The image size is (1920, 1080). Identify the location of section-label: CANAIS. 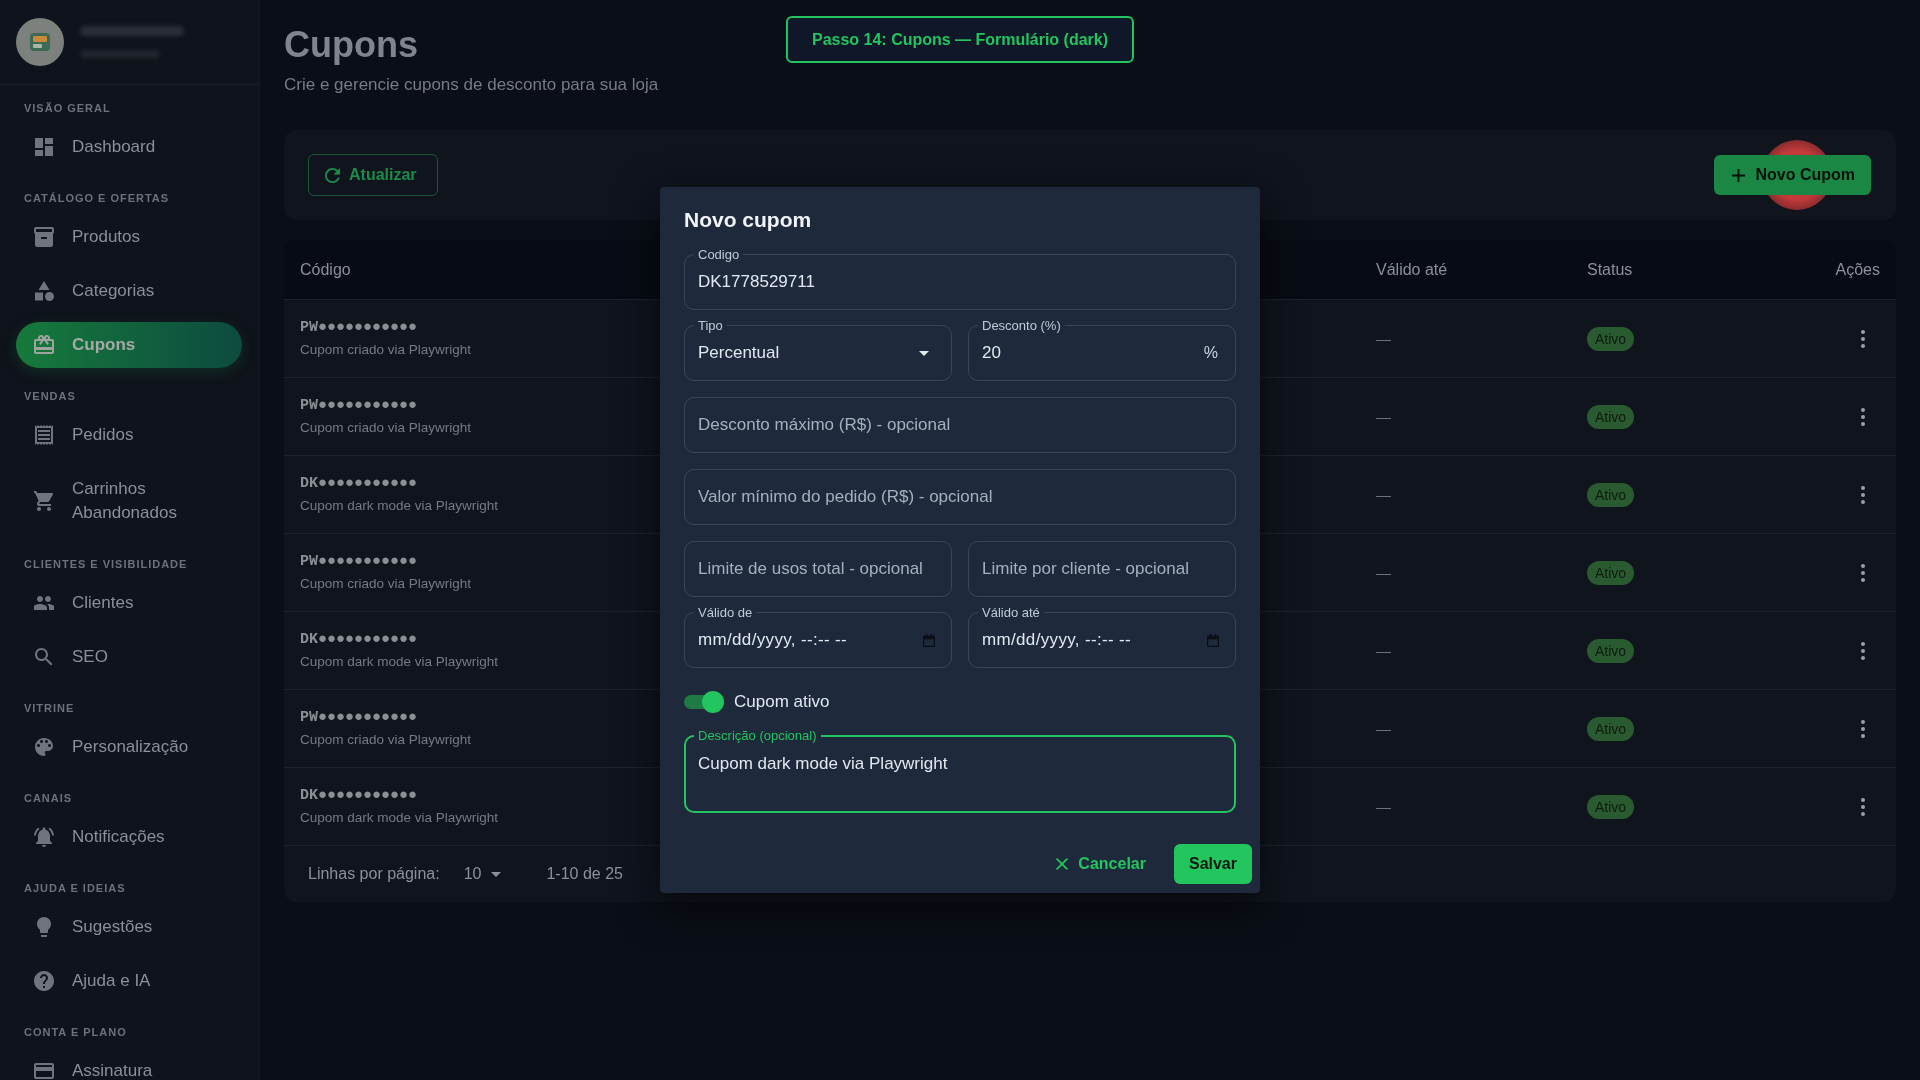
(48, 798).